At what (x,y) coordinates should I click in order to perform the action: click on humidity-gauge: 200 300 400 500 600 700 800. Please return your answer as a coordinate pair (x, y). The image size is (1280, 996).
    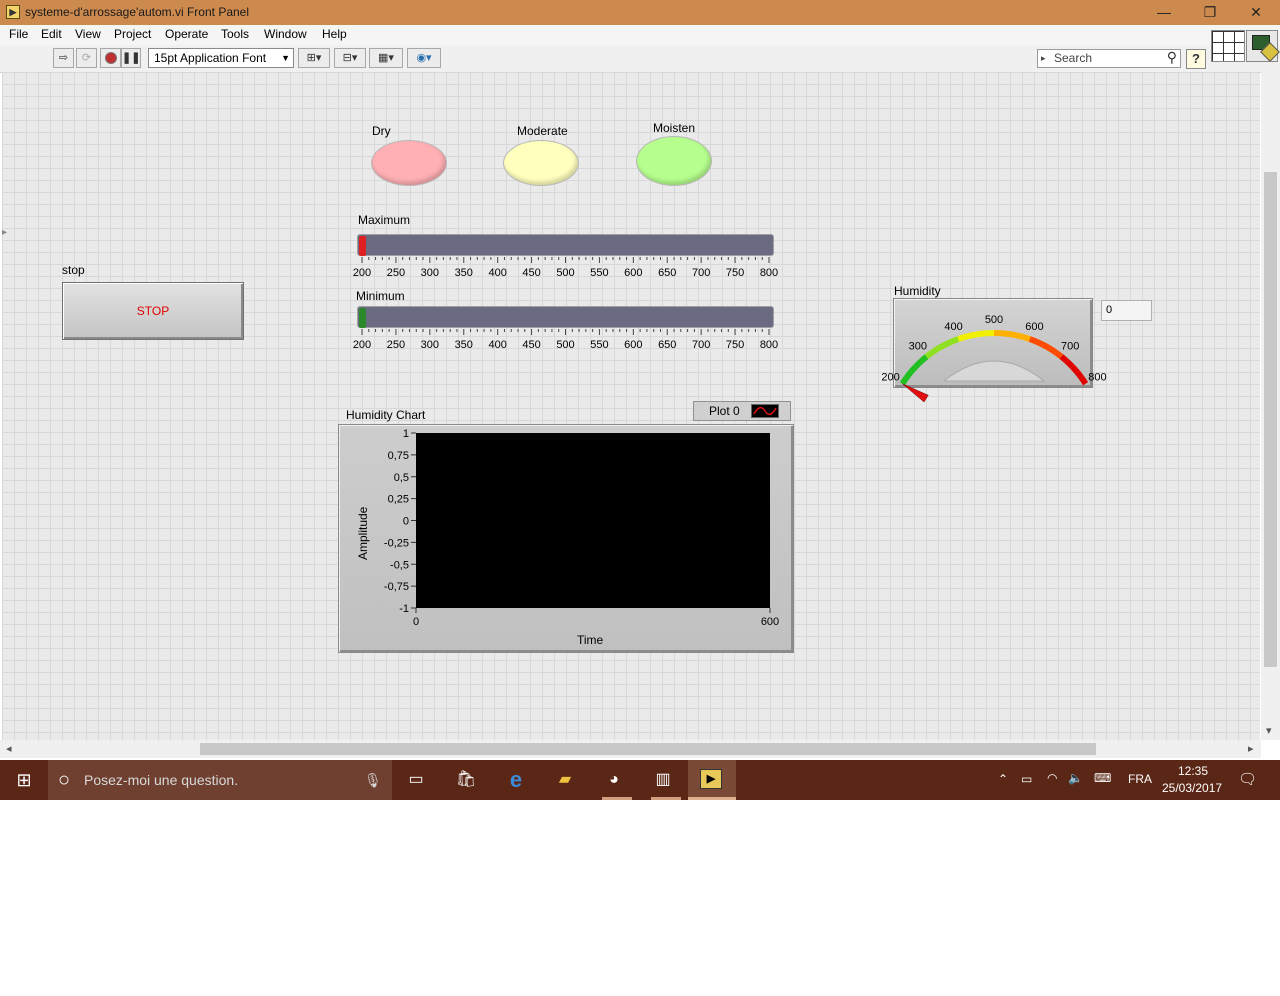
    Looking at the image, I should click on (994, 350).